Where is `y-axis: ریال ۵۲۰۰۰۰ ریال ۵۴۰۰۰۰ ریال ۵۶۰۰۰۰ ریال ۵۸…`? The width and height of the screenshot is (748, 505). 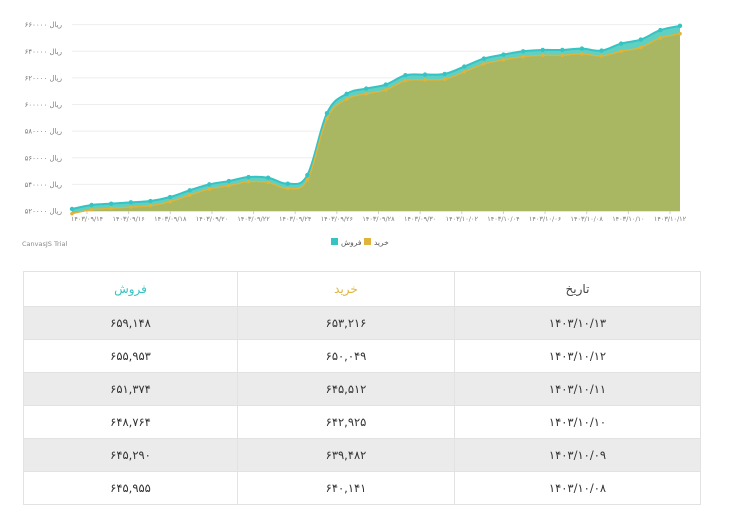
y-axis: ریال ۵۲۰۰۰۰ ریال ۵۴۰۰۰۰ ریال ۵۶۰۰۰۰ ریال ۵۸… is located at coordinates (43, 118).